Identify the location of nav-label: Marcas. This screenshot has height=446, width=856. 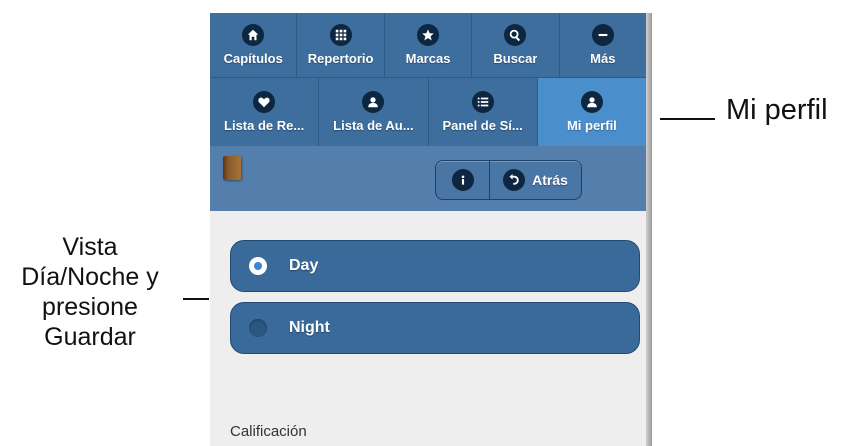
(428, 58).